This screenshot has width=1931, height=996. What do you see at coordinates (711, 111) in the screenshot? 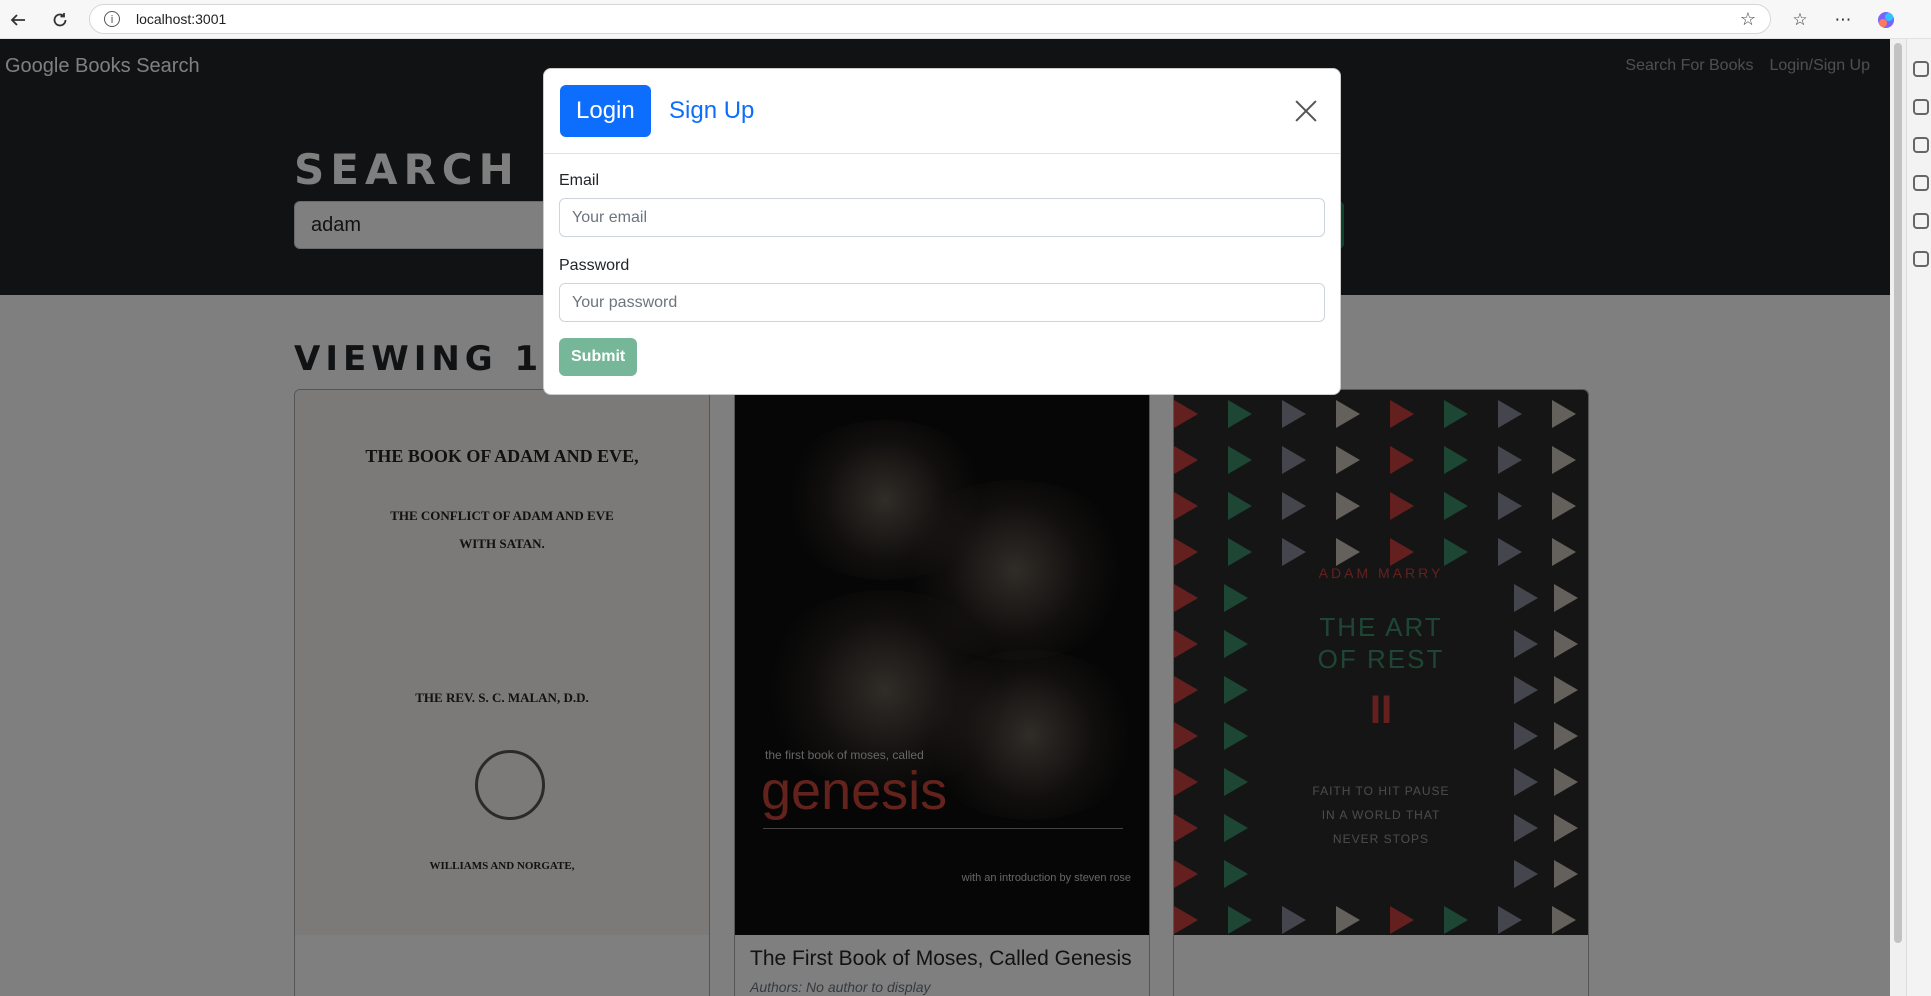
I see `tab-sign-up: Sign Up` at bounding box center [711, 111].